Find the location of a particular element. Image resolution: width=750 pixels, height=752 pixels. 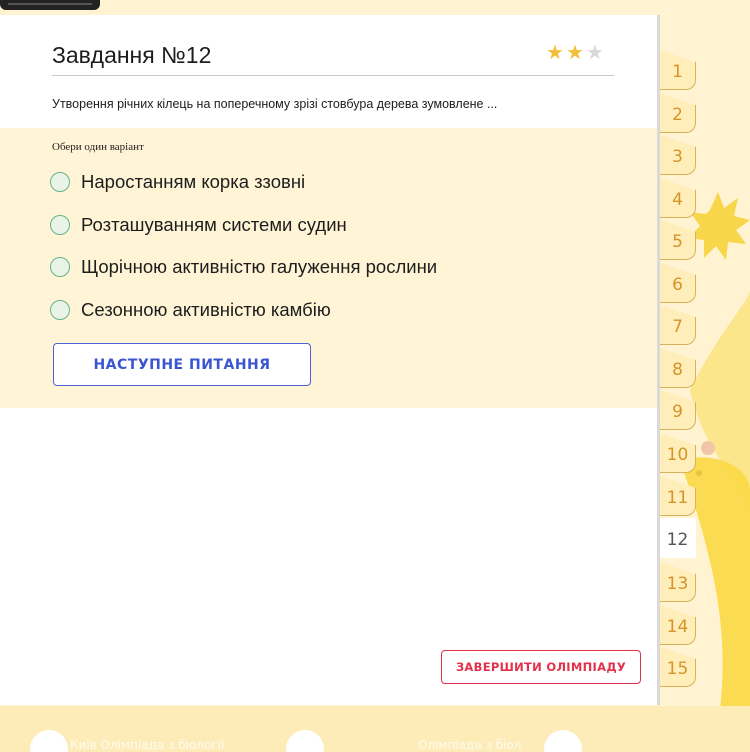

finish-olympiad-button: ЗАВЕРШИТИ ОЛІМПІАДУ is located at coordinates (541, 667).